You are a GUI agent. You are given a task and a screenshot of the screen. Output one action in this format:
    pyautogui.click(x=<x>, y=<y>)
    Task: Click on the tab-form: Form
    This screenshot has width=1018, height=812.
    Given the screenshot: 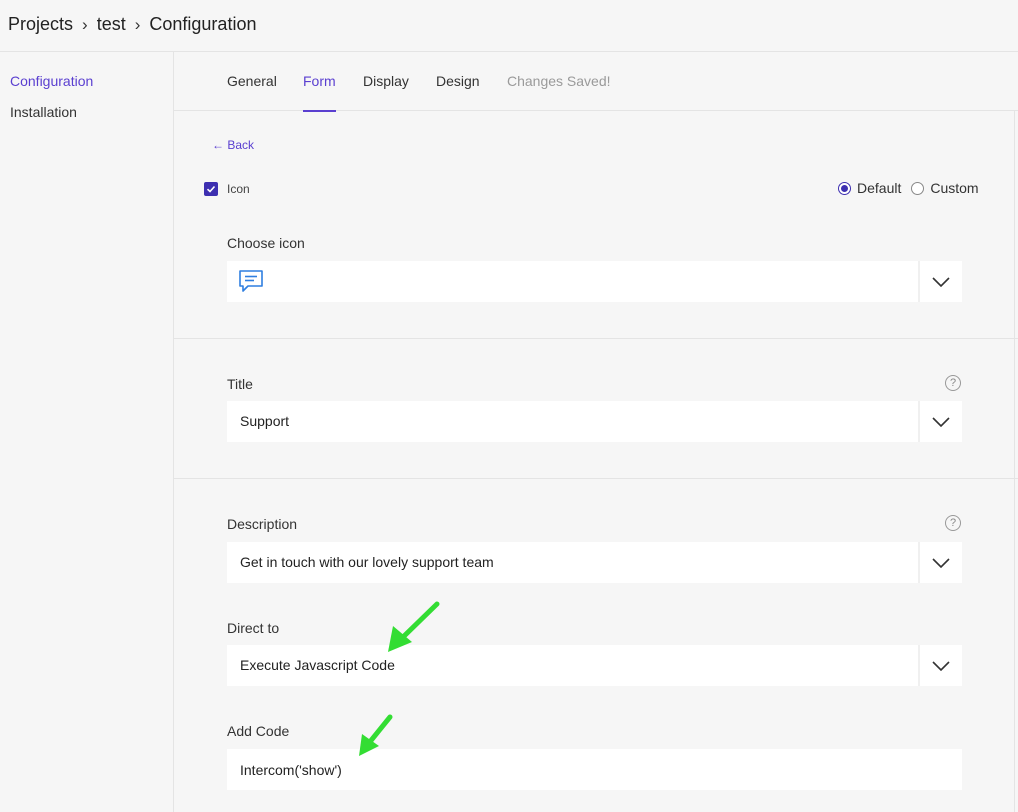 What is the action you would take?
    pyautogui.click(x=319, y=82)
    